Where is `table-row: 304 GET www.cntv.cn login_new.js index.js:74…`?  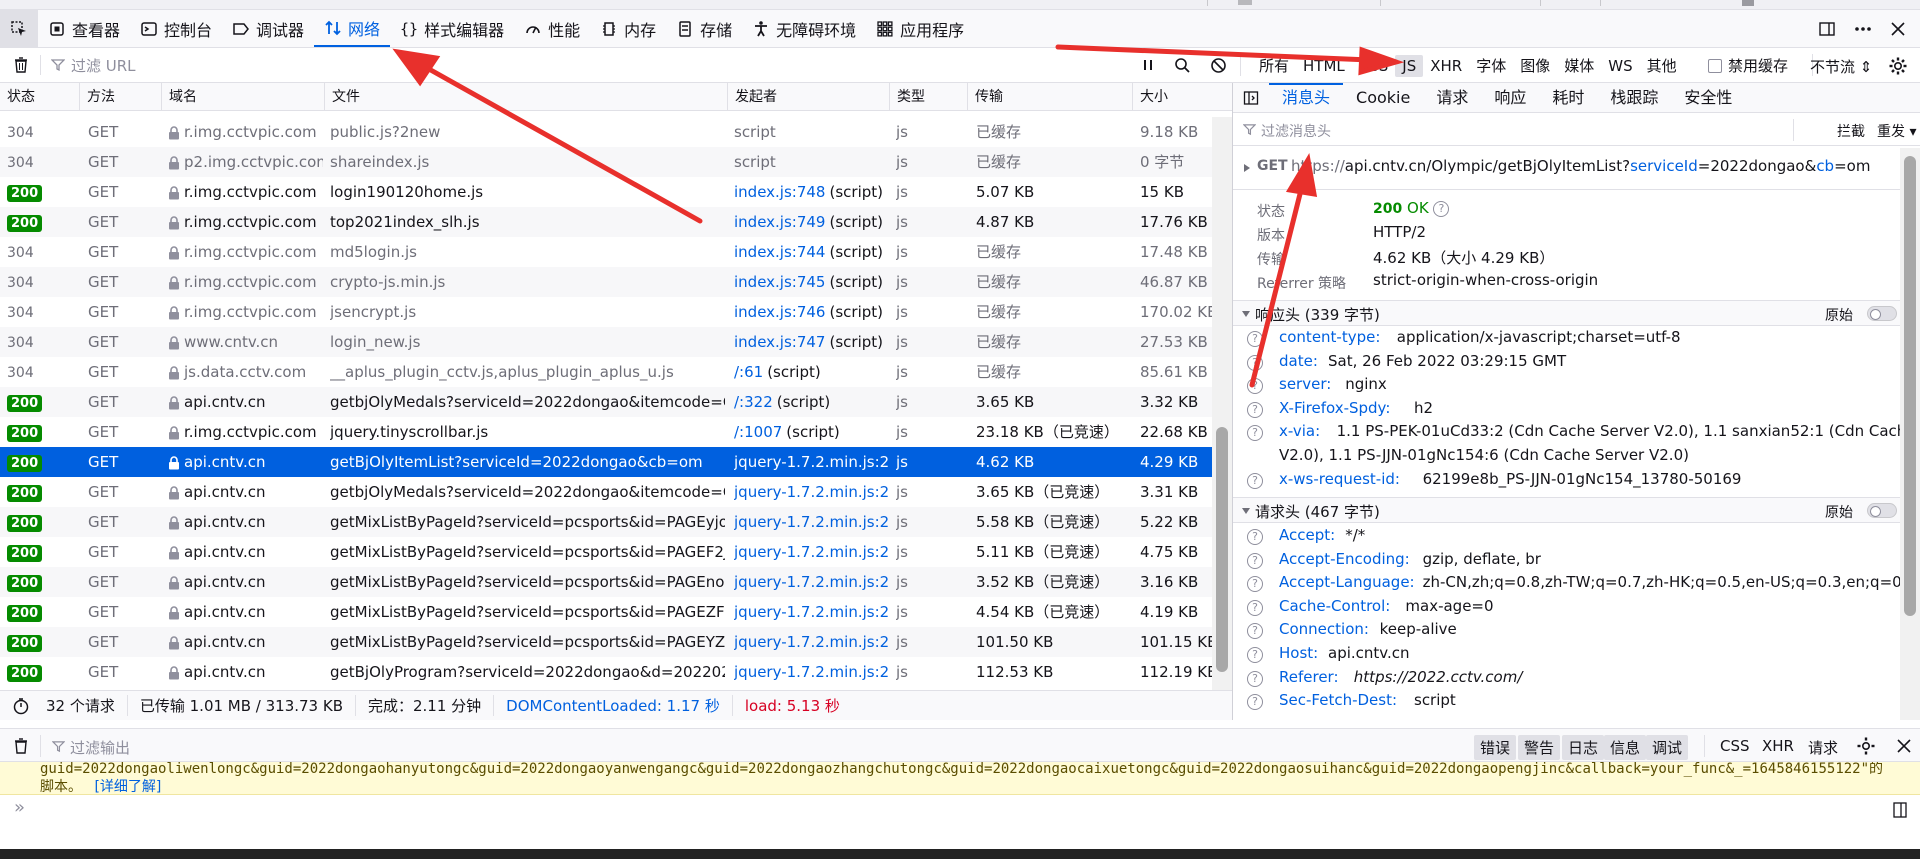
table-row: 304 GET www.cntv.cn login_new.js index.js:74… is located at coordinates (606, 342).